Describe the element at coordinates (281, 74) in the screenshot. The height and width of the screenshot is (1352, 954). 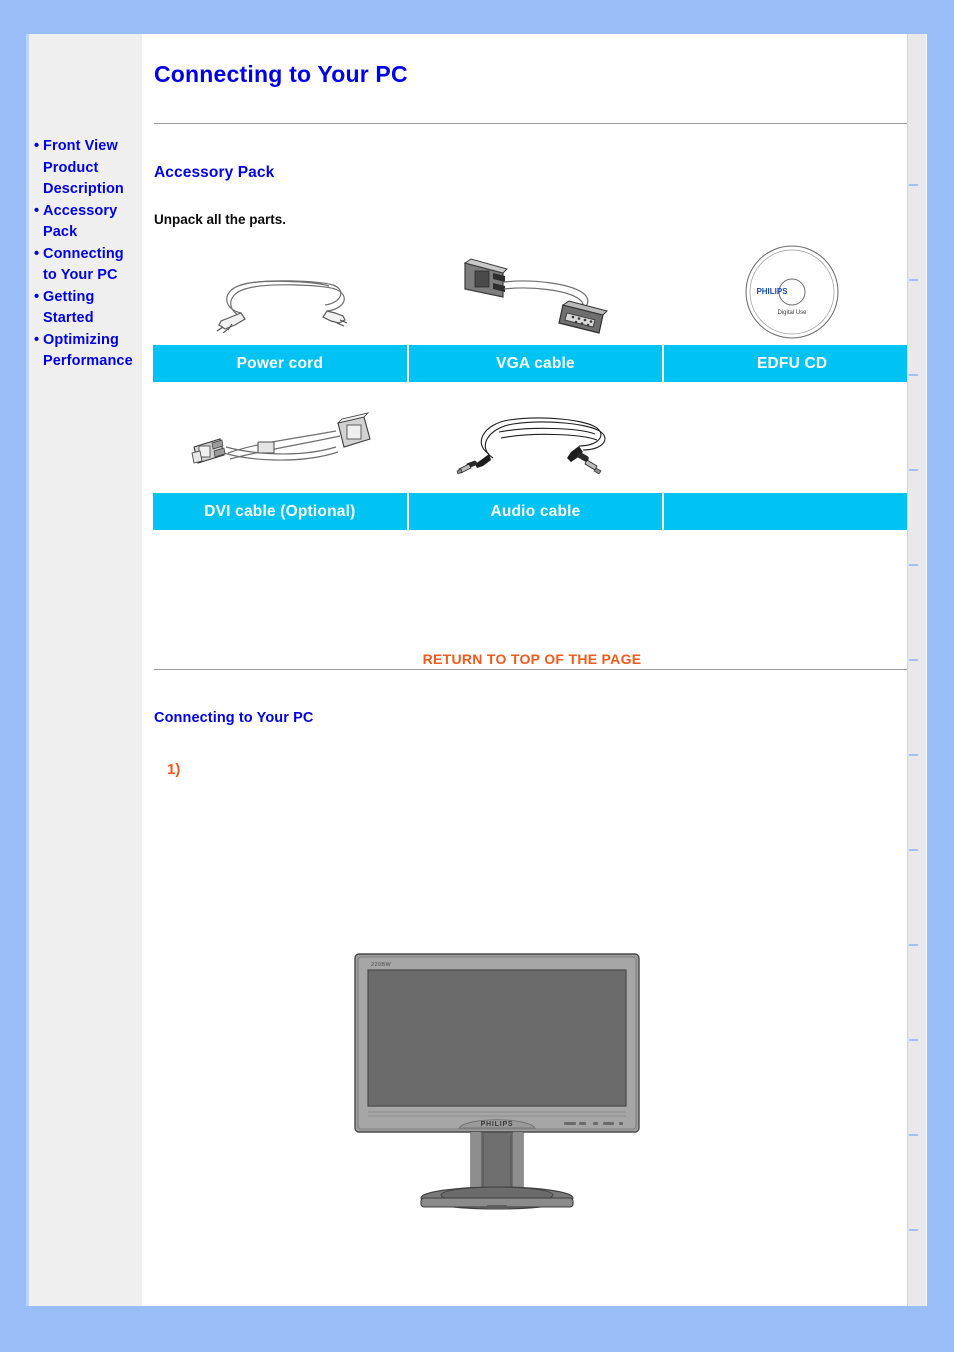
I see `page-title: Connecting to Your PC` at that location.